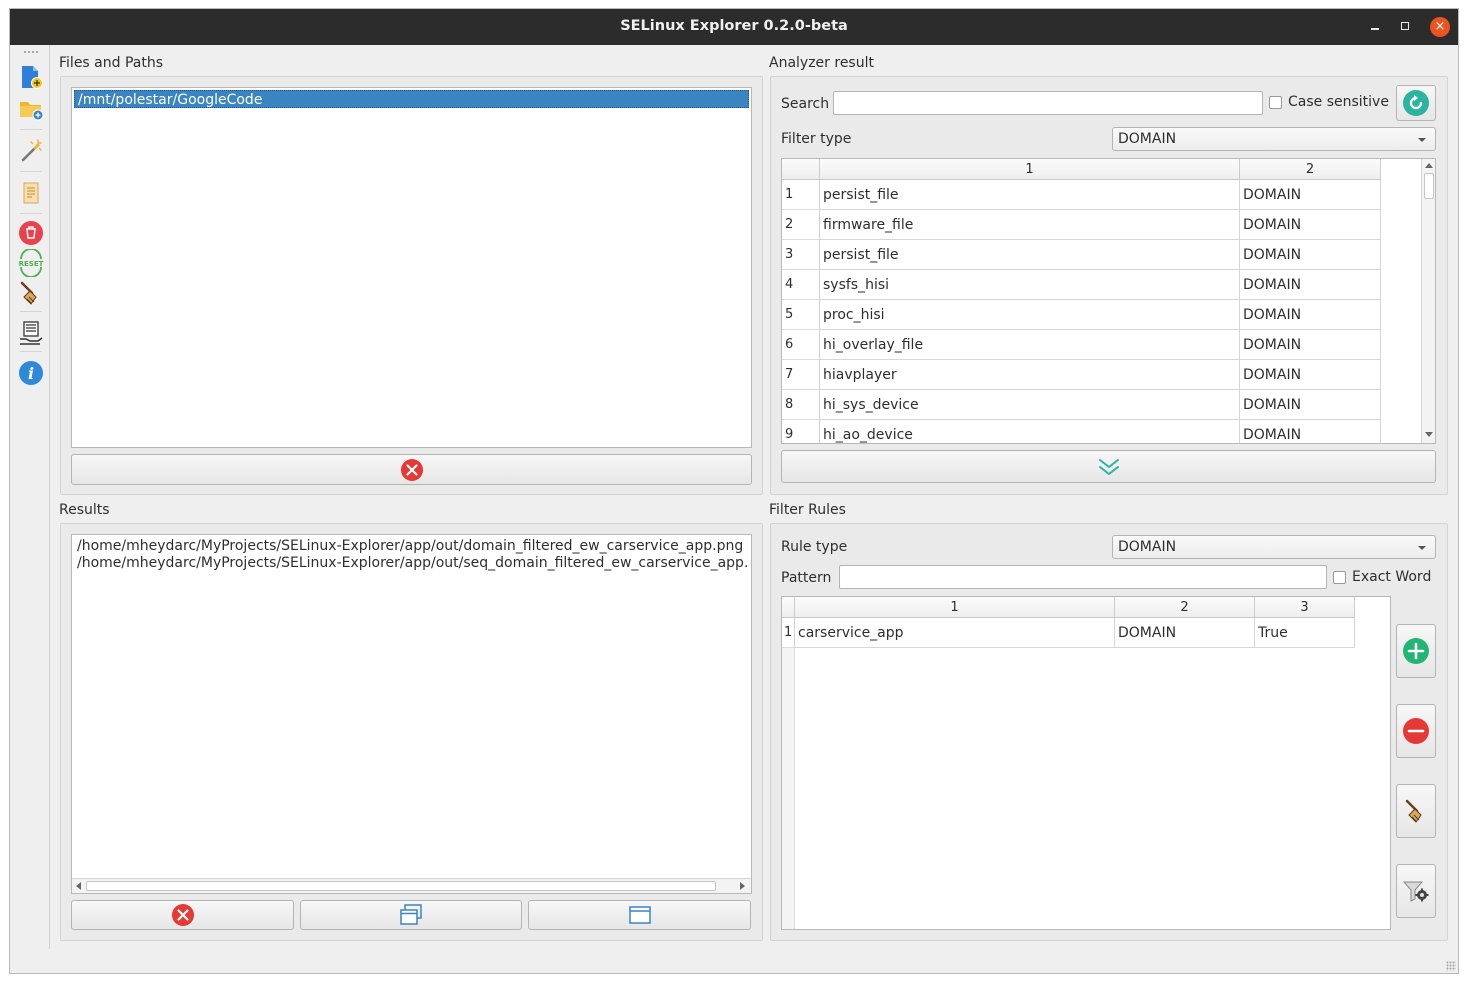 The width and height of the screenshot is (1467, 982). I want to click on exact-word-checkbox, so click(1339, 577).